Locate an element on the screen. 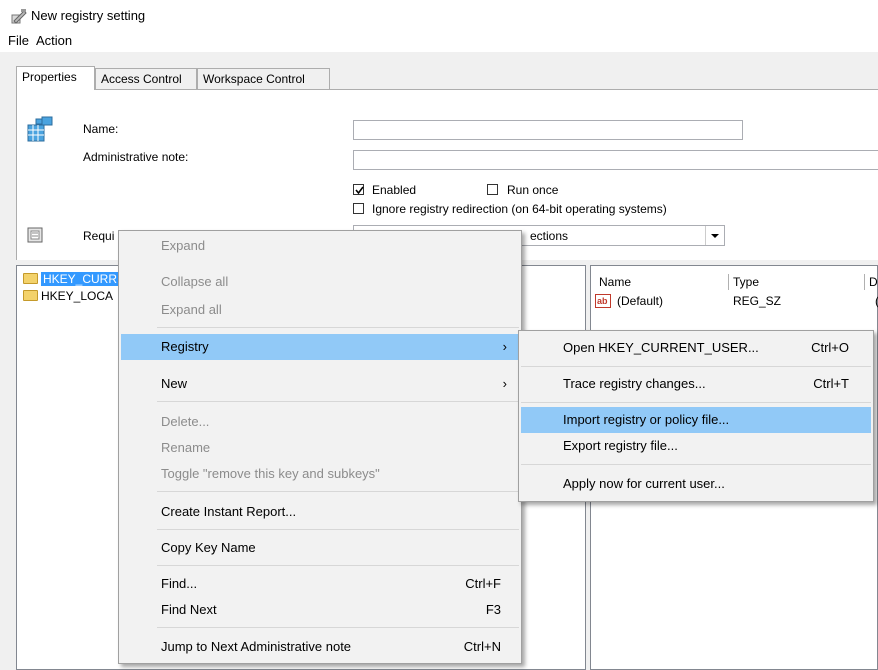 The width and height of the screenshot is (878, 670). menu-bar: File Action is located at coordinates (439, 41).